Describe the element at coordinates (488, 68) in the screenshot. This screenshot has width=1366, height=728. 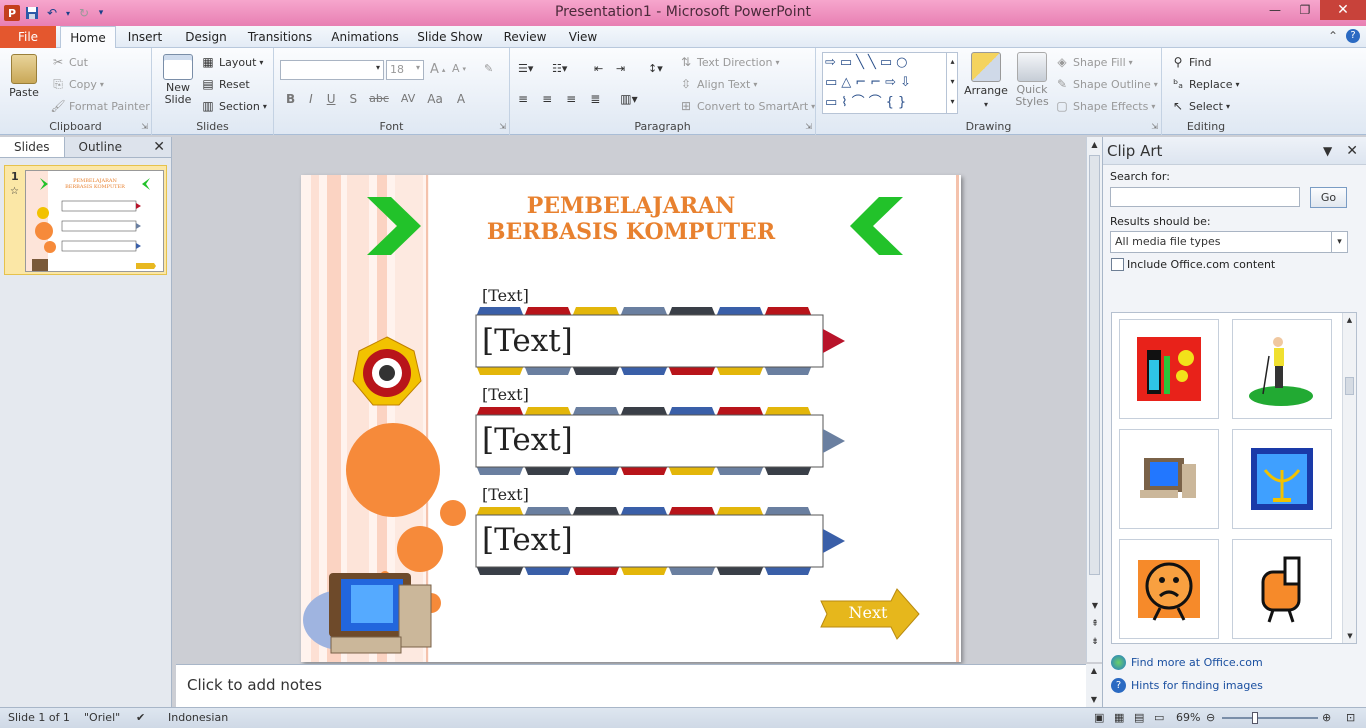
I see `clear-formatting-icon: ✎` at that location.